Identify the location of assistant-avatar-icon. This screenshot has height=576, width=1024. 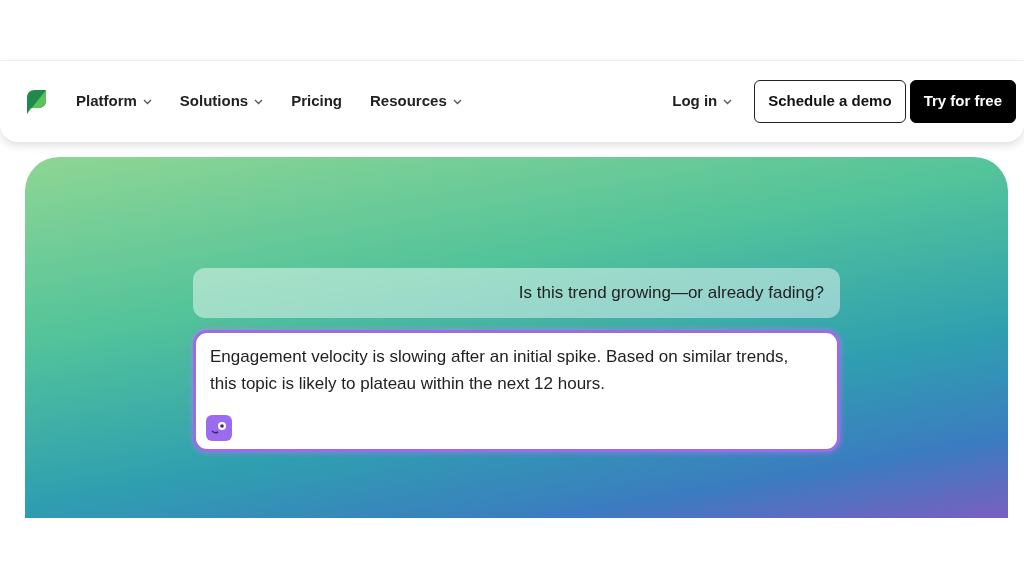
(219, 428).